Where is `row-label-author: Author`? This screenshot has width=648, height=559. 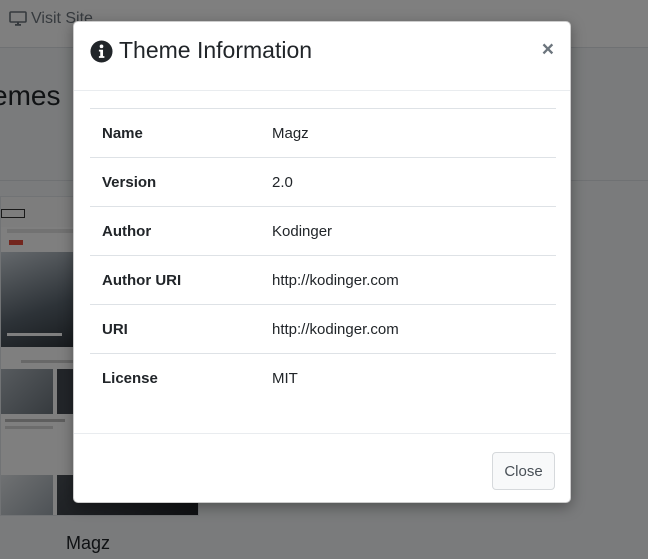
row-label-author: Author is located at coordinates (127, 231).